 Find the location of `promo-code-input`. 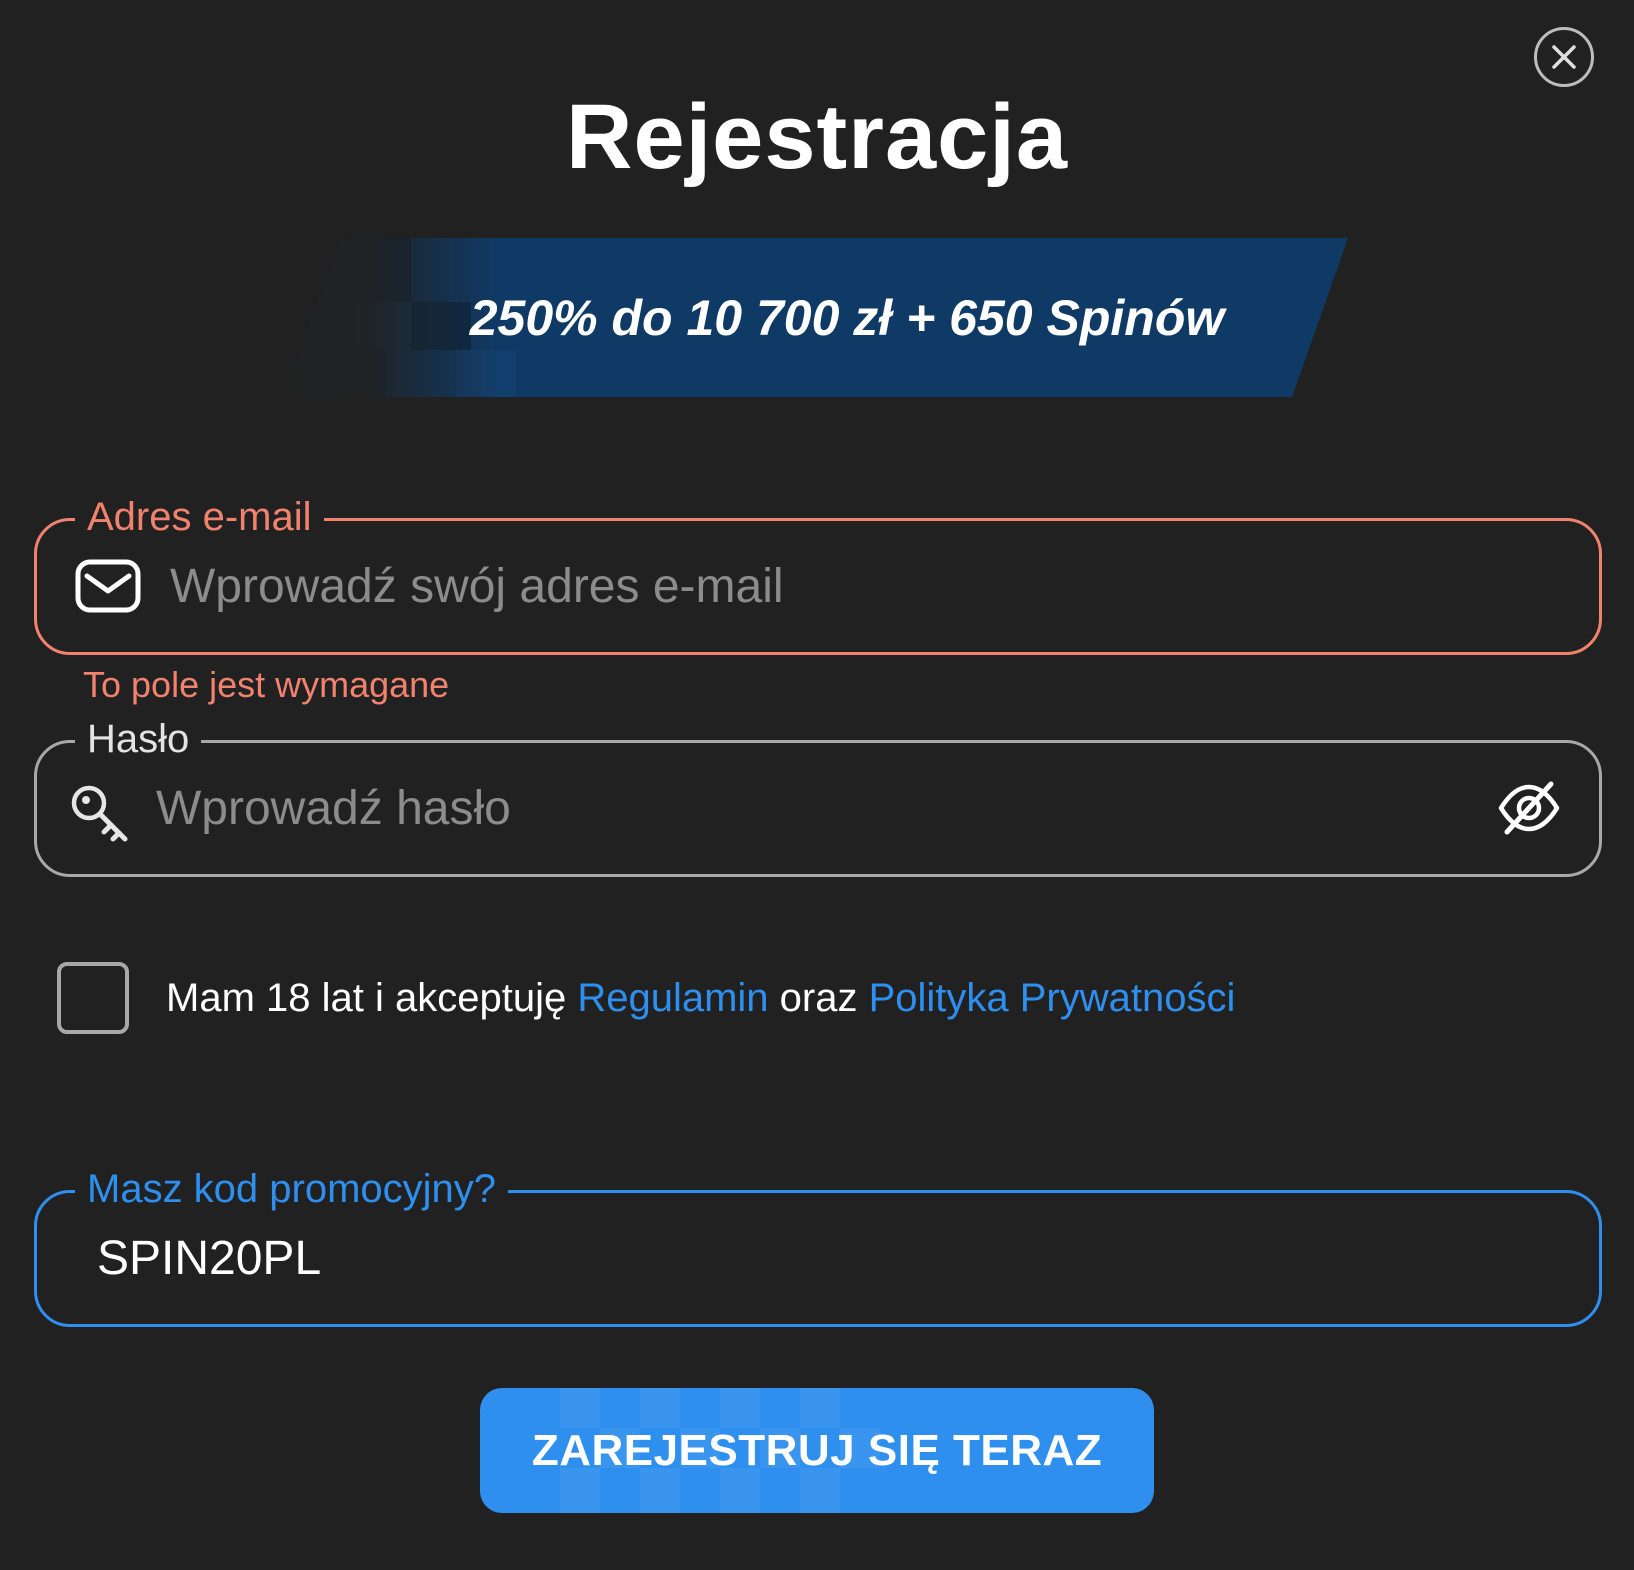

promo-code-input is located at coordinates (817, 1258).